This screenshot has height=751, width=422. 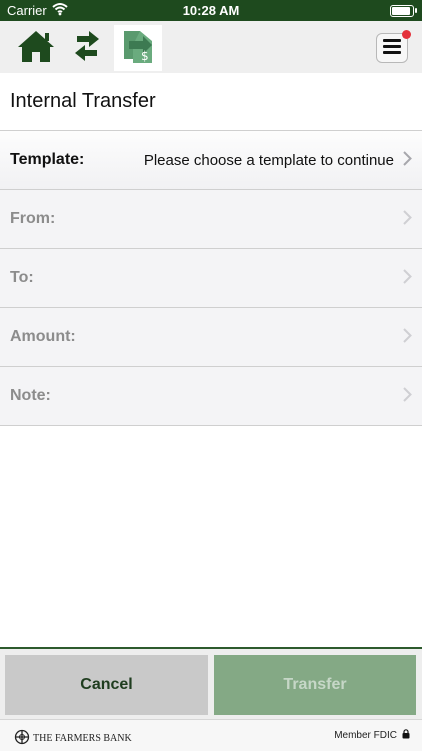 What do you see at coordinates (43, 336) in the screenshot?
I see `amount-label: Amount:` at bounding box center [43, 336].